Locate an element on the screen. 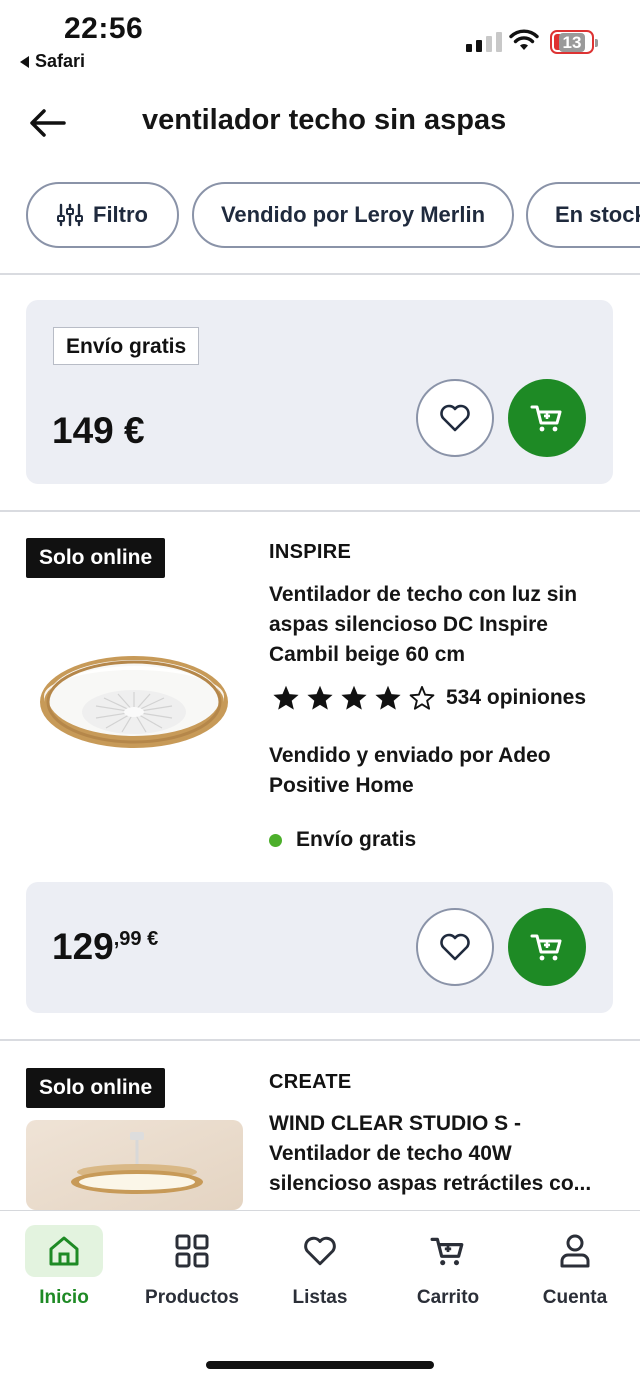  nav-label: Cuenta is located at coordinates (575, 1297).